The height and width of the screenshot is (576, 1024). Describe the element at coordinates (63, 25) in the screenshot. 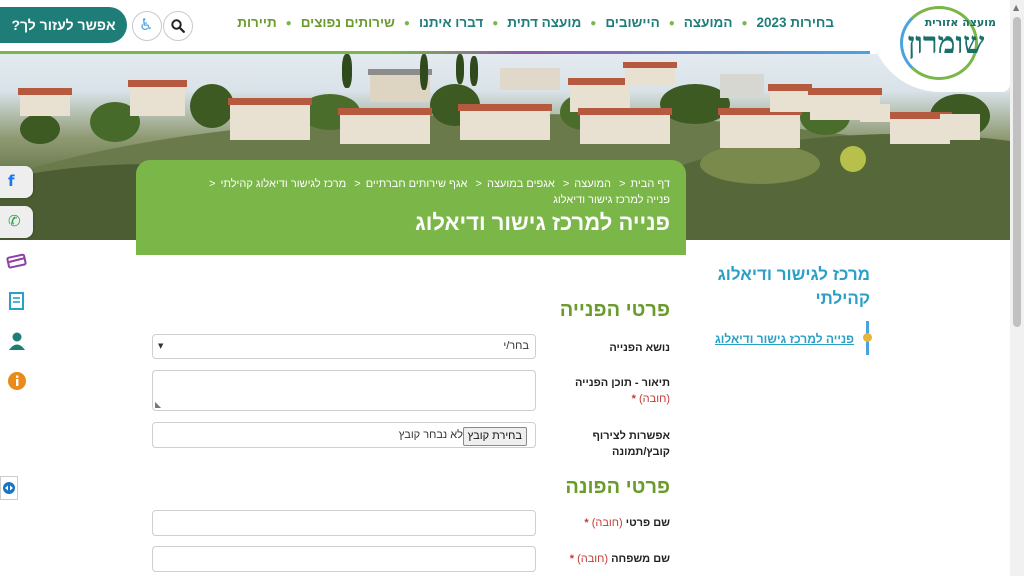

I see `help-button: אפשר לעזור לך?` at that location.